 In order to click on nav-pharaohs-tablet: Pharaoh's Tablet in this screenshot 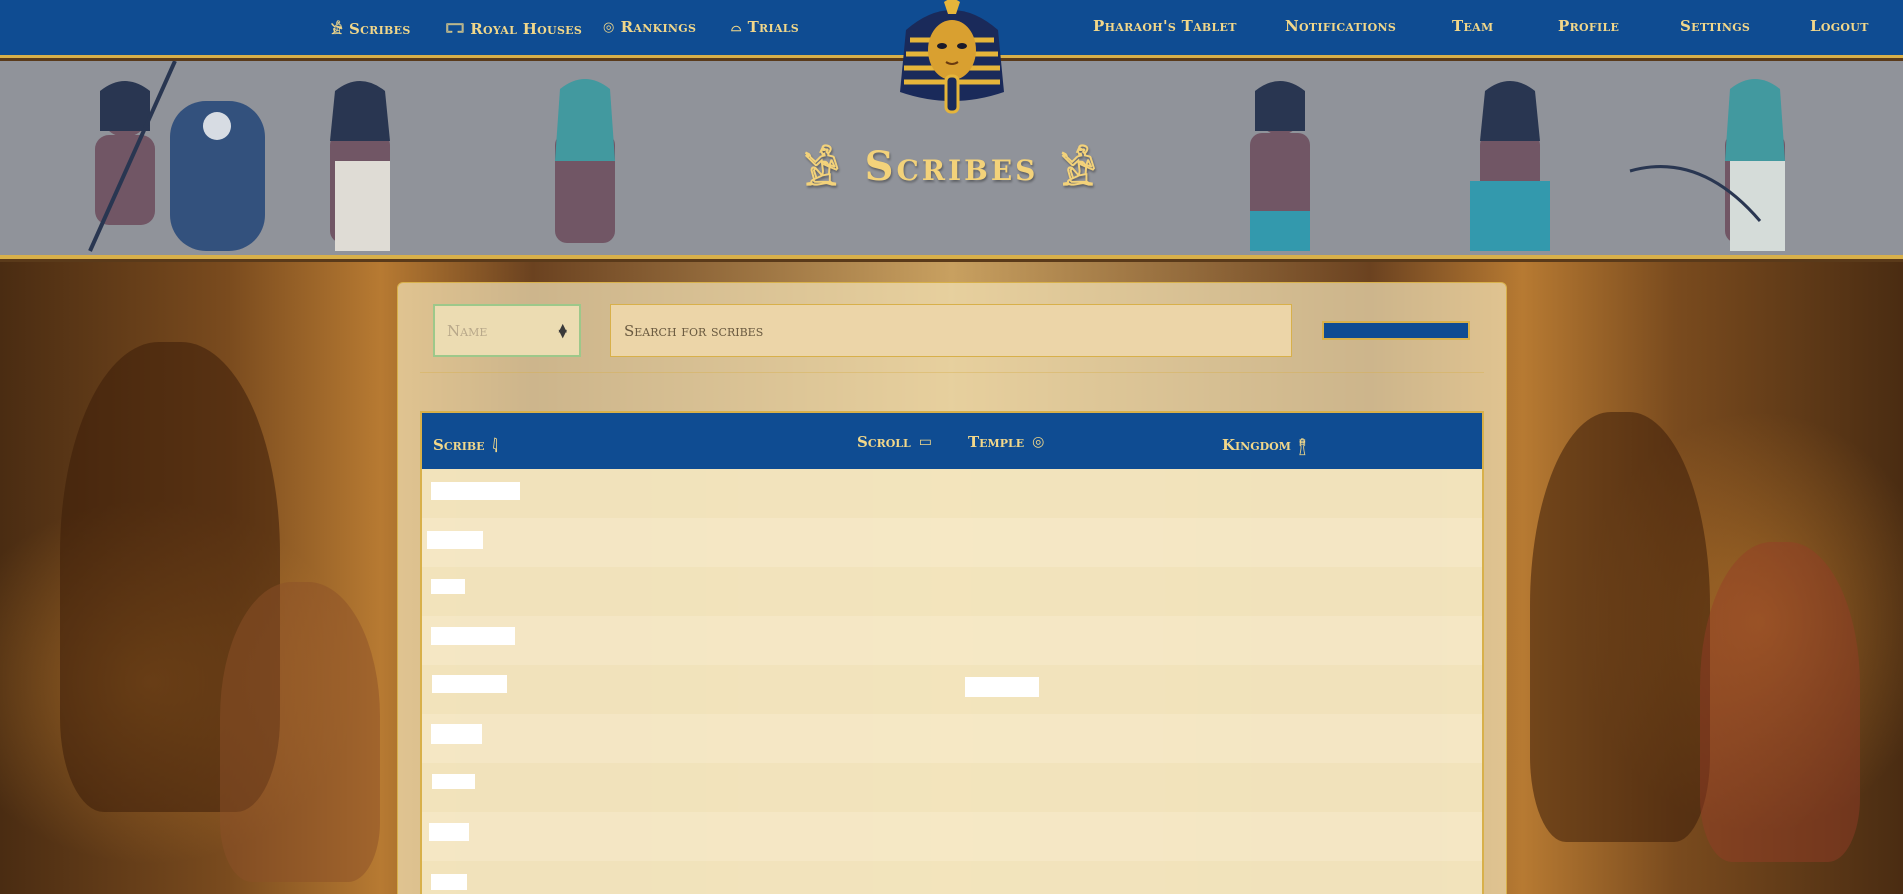, I will do `click(1165, 26)`.